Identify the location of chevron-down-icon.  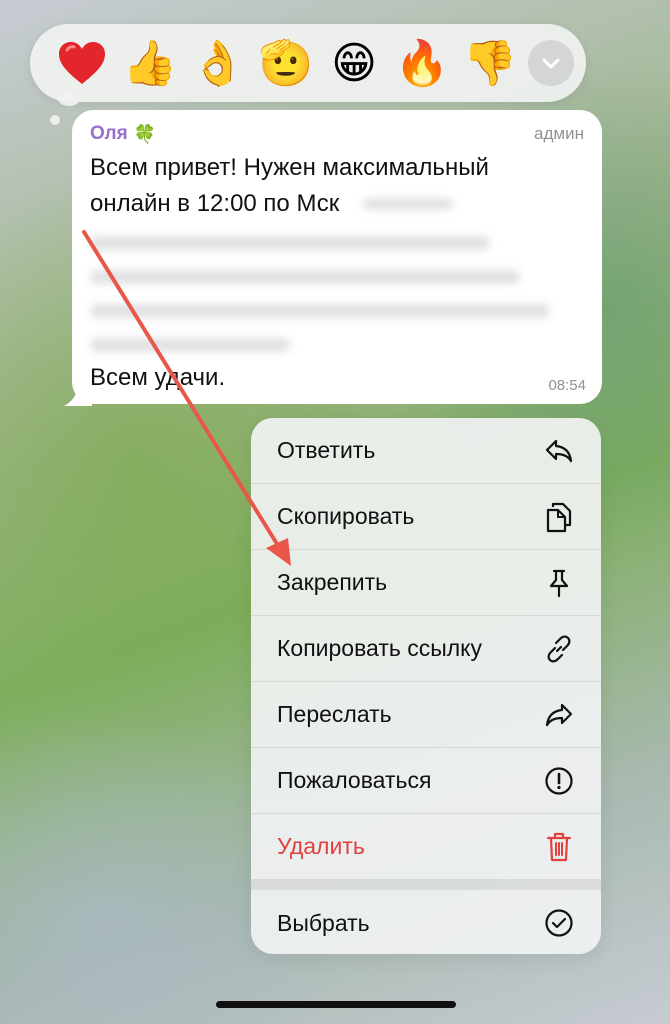
(551, 63).